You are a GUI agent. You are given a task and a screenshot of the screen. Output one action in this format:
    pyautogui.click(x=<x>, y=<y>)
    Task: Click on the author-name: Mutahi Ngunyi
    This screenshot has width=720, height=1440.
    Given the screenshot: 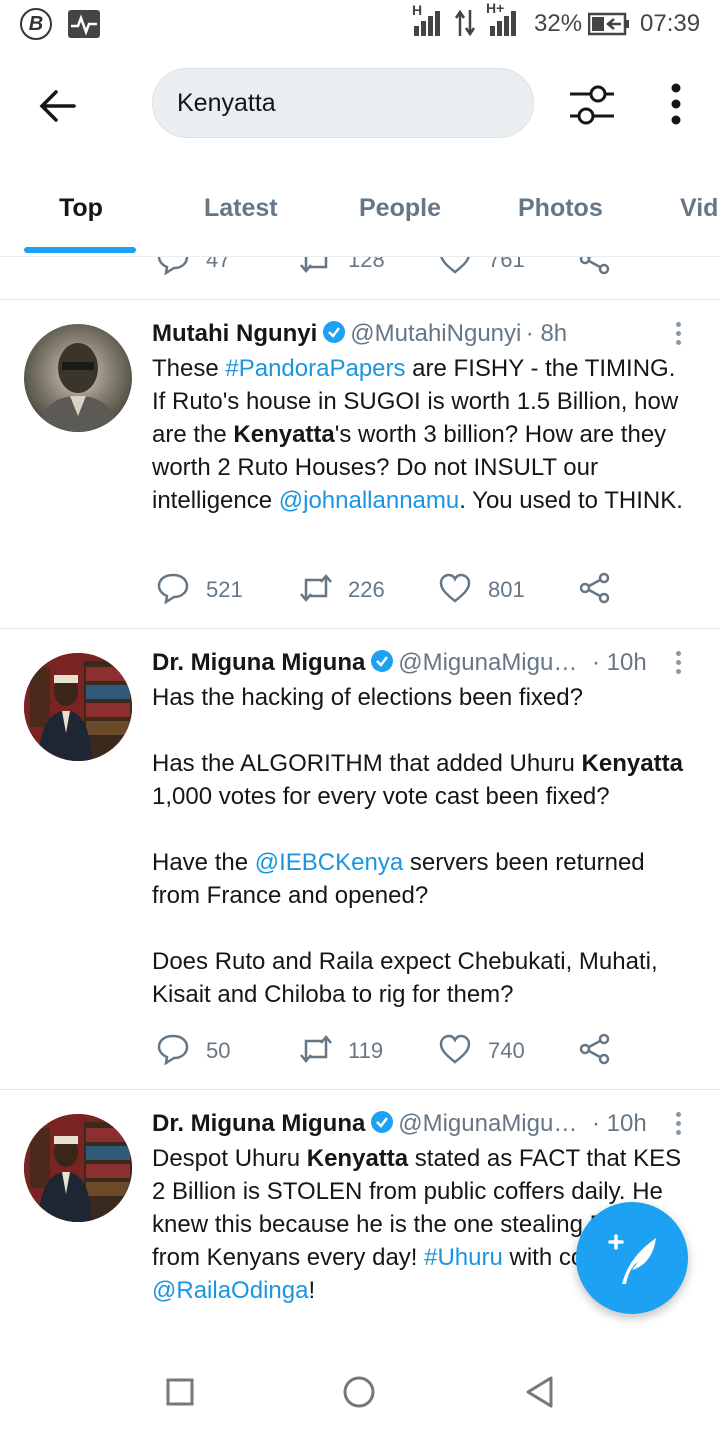 What is the action you would take?
    pyautogui.click(x=234, y=333)
    